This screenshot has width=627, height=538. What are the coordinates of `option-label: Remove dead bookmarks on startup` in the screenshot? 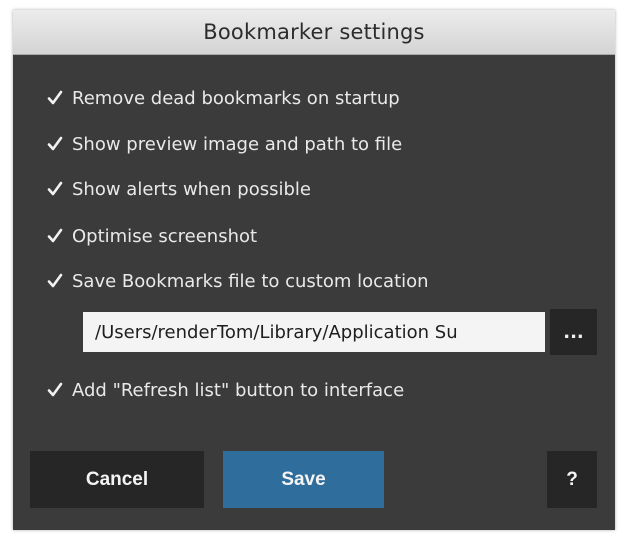 It's located at (236, 98).